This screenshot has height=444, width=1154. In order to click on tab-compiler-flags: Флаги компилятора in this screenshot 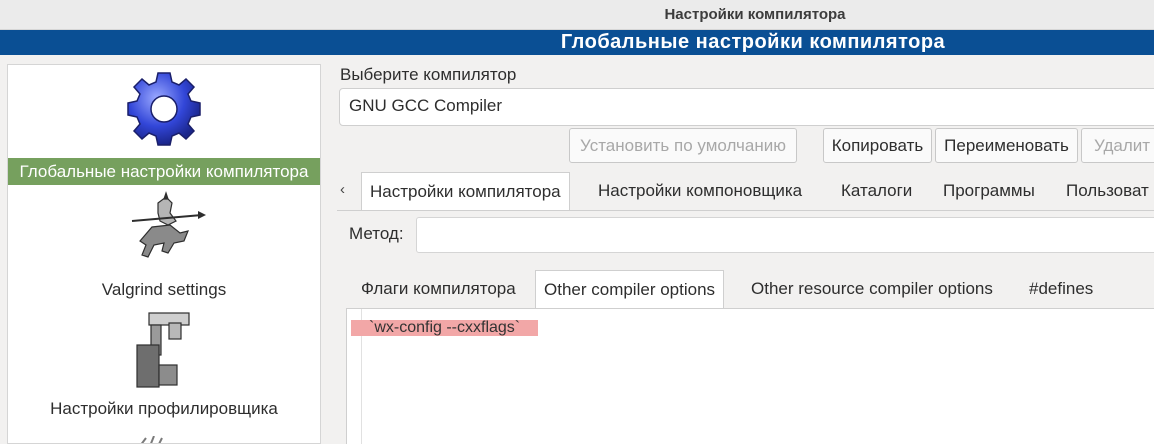, I will do `click(438, 289)`.